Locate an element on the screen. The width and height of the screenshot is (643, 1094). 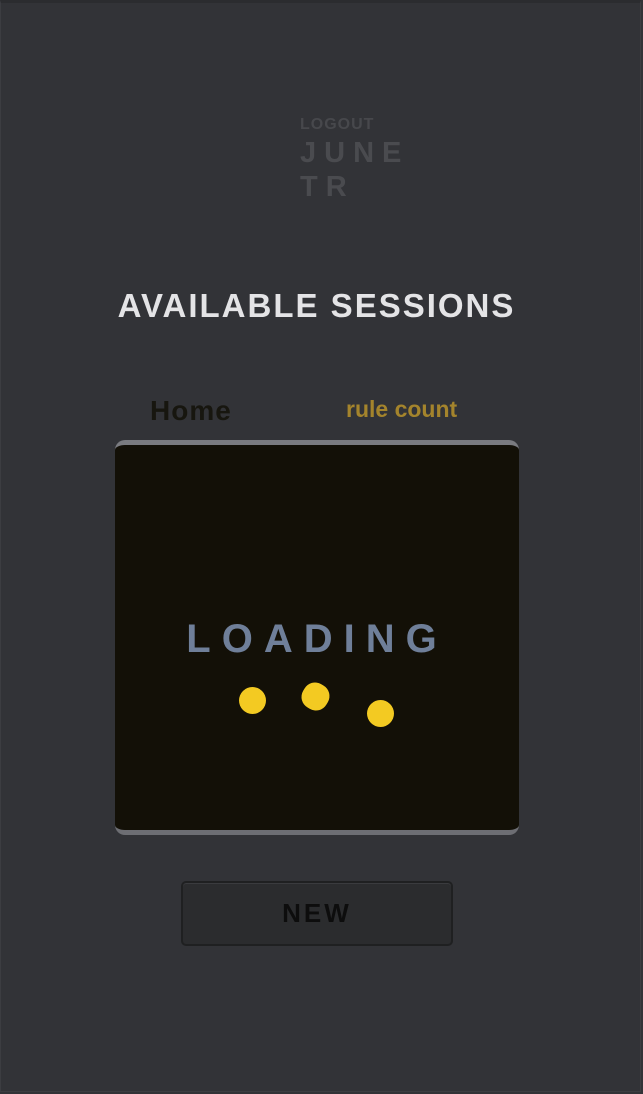
user-name: JUNE TR is located at coordinates (354, 170).